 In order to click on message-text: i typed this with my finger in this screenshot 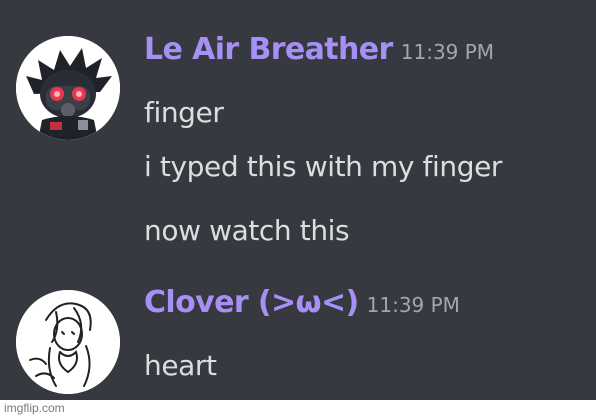, I will do `click(323, 166)`.